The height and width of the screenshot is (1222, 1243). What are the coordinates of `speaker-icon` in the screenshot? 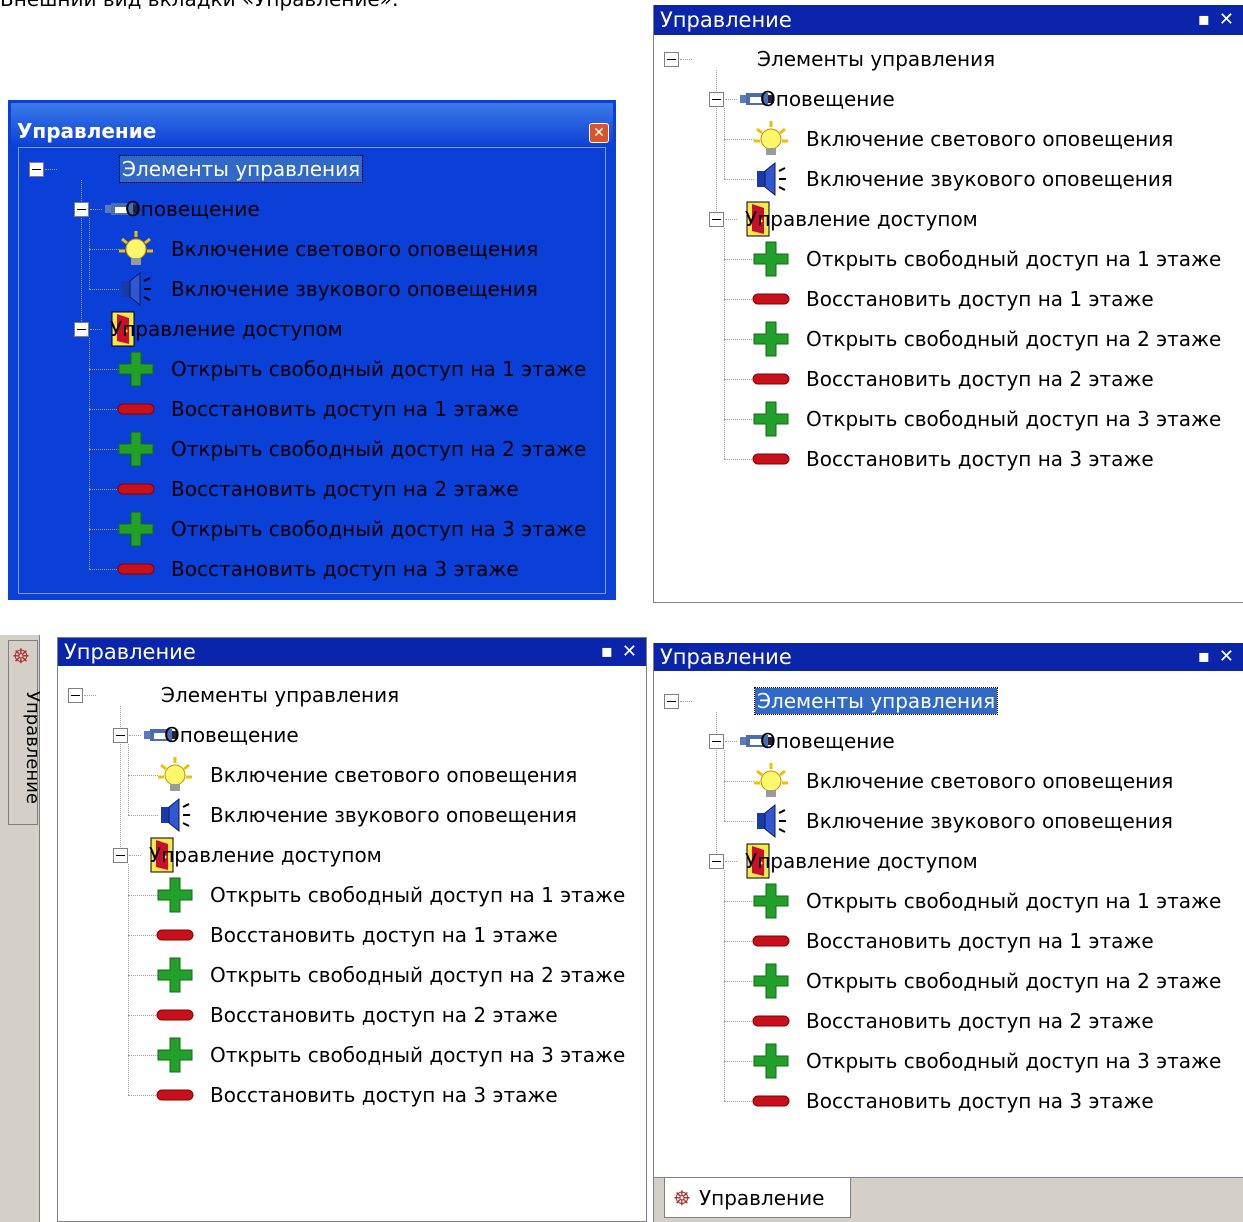 It's located at (771, 179).